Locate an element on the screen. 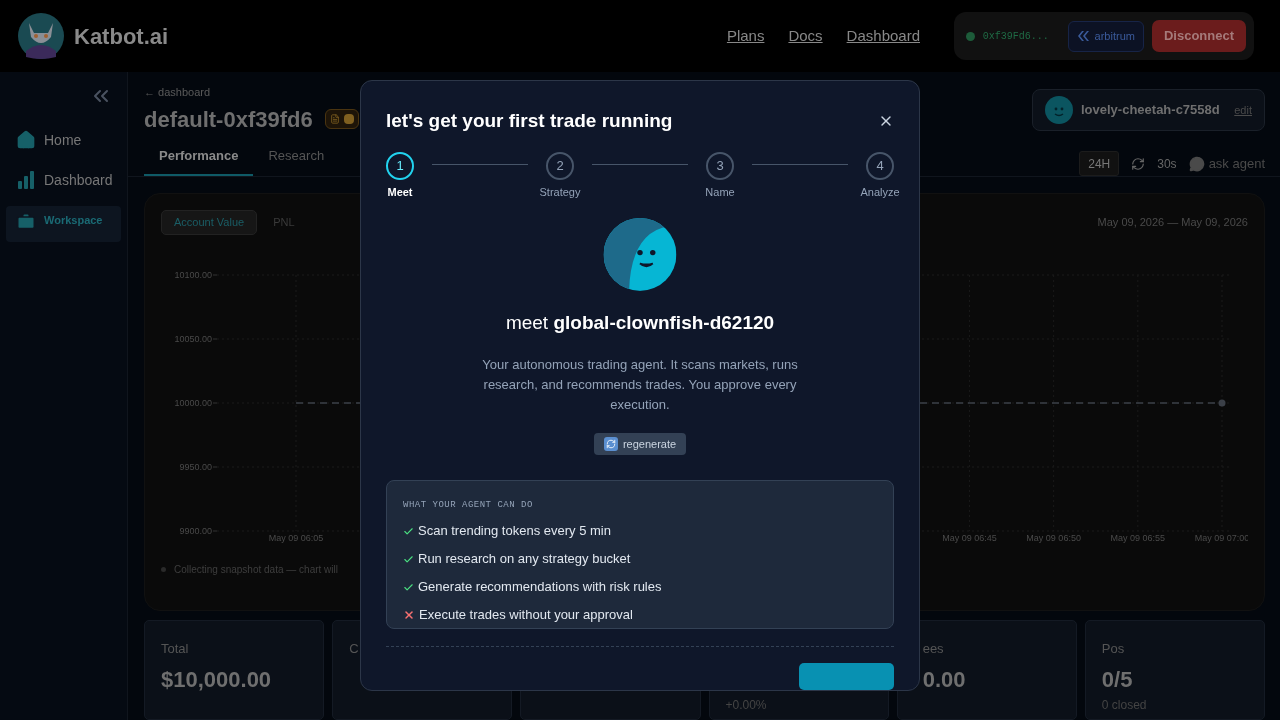 The width and height of the screenshot is (1280, 720). agent-name: lovely-cheetah-c7558d is located at coordinates (1150, 110).